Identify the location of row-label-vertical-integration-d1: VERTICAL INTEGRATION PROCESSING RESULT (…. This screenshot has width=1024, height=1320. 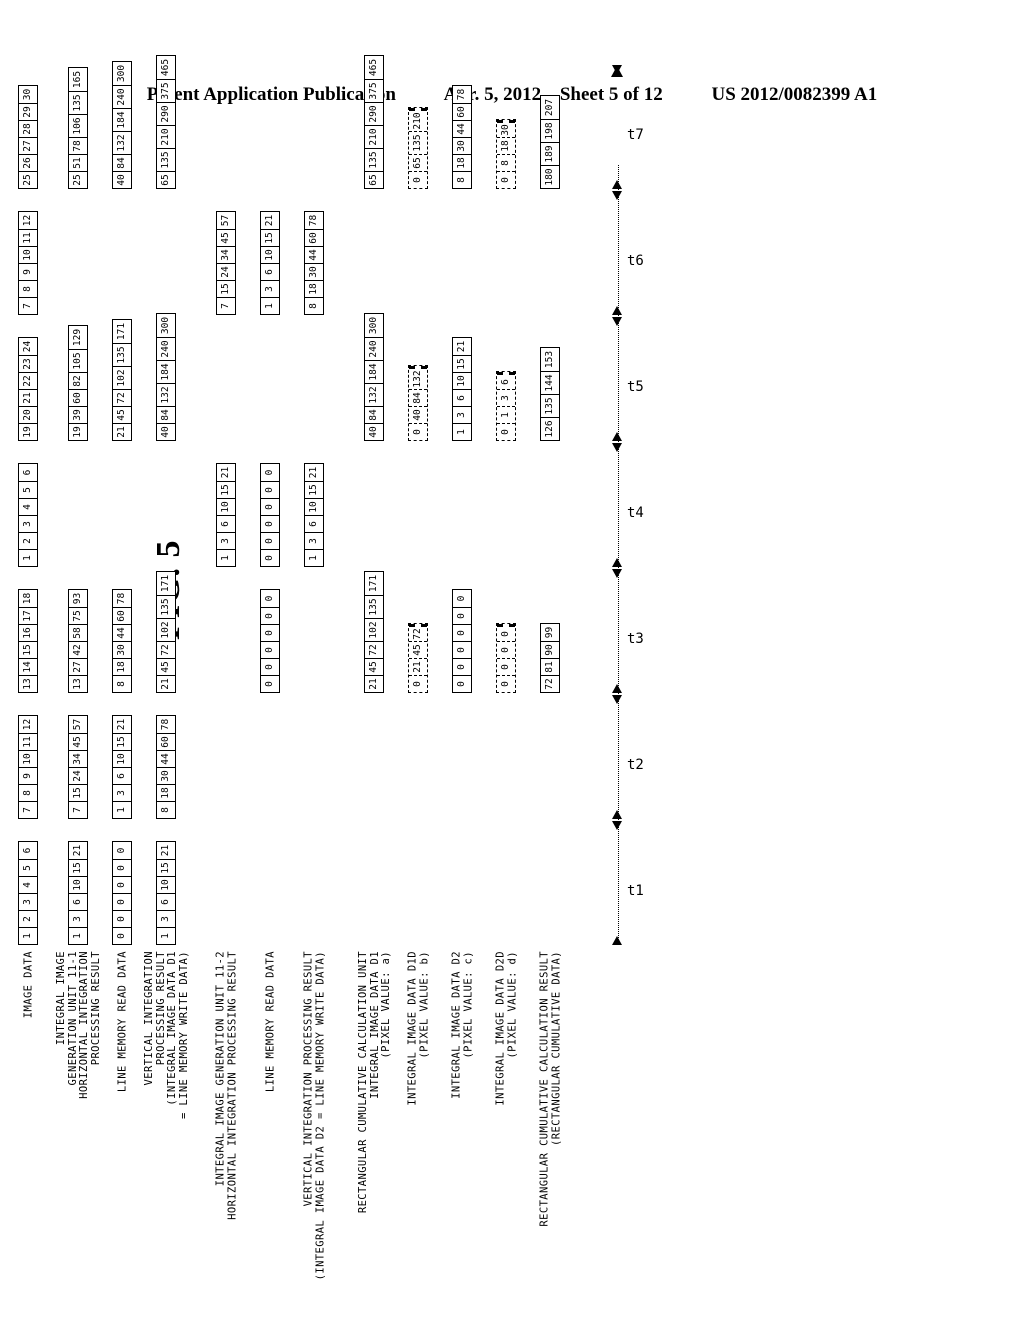
(166, 1035).